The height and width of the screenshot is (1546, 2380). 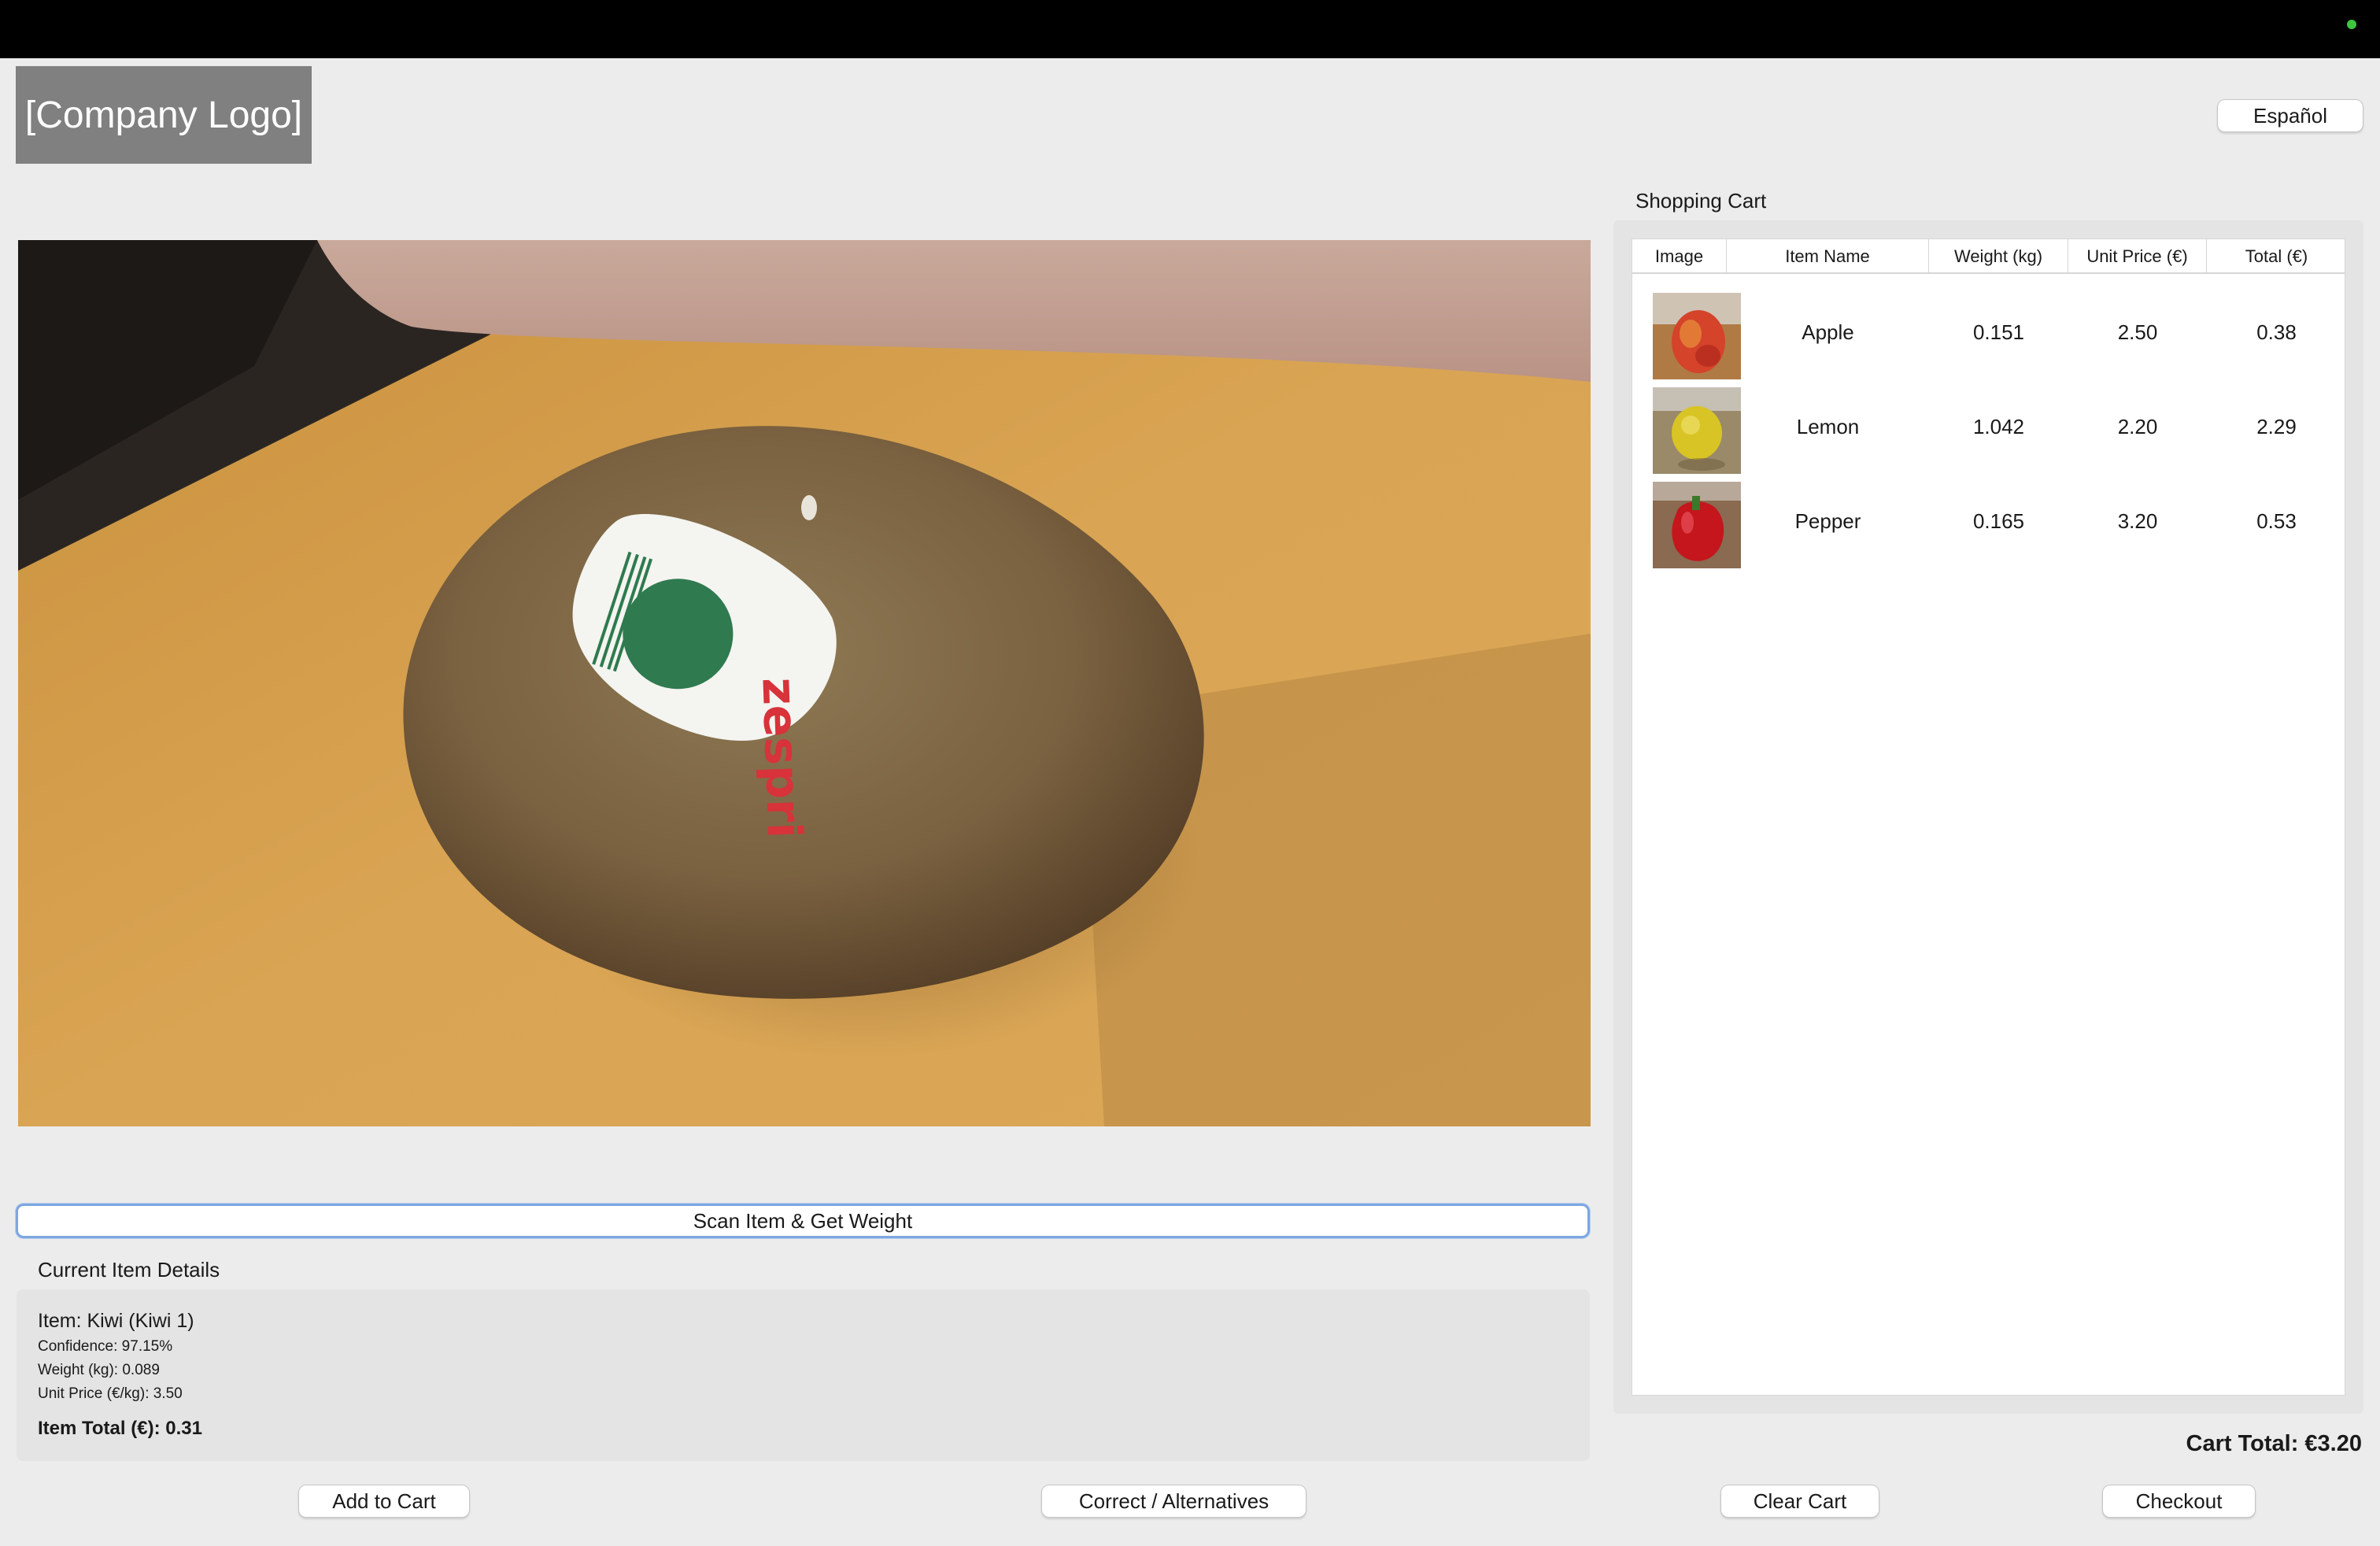 I want to click on camera-indicator-icon, so click(x=2351, y=24).